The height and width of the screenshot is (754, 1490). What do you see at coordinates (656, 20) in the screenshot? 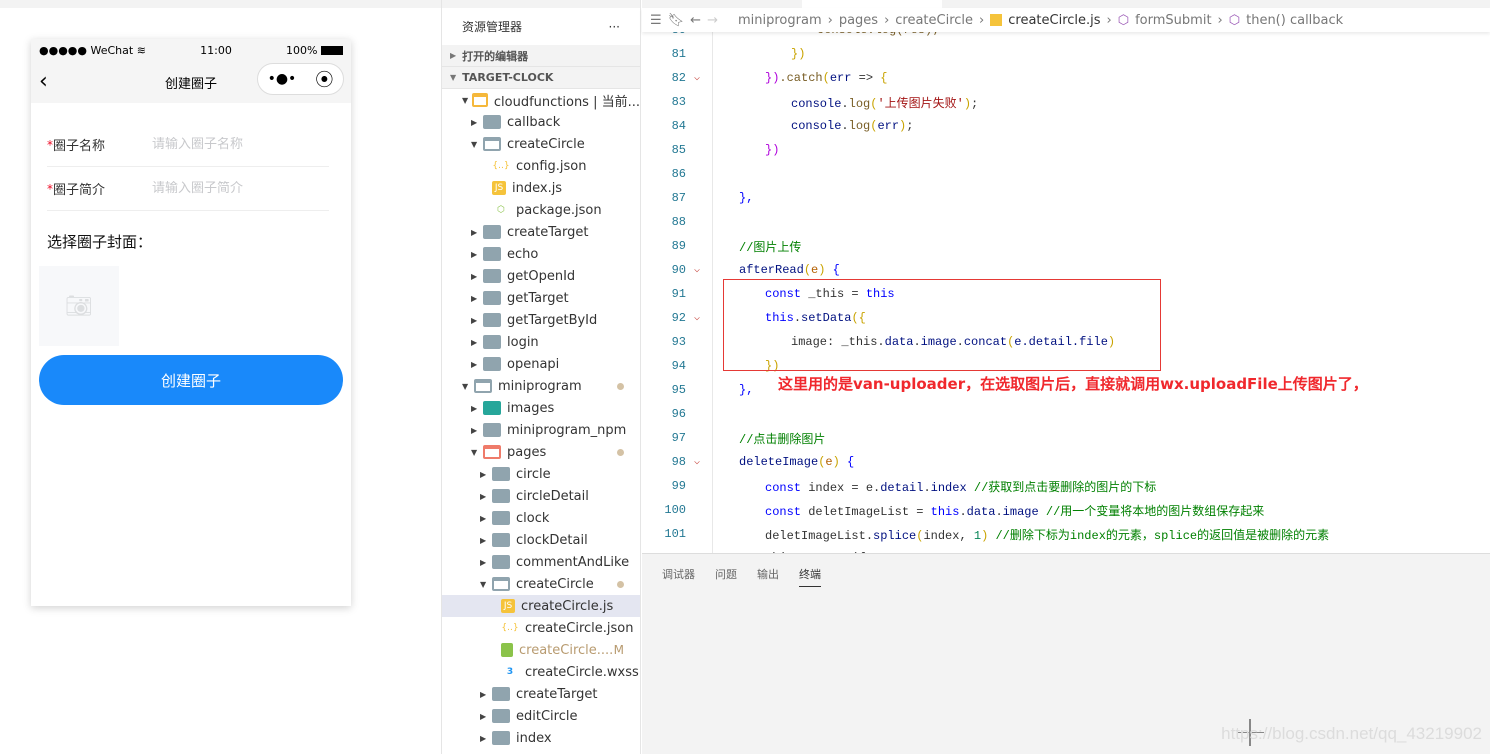
I see `outline-icon: ☰` at bounding box center [656, 20].